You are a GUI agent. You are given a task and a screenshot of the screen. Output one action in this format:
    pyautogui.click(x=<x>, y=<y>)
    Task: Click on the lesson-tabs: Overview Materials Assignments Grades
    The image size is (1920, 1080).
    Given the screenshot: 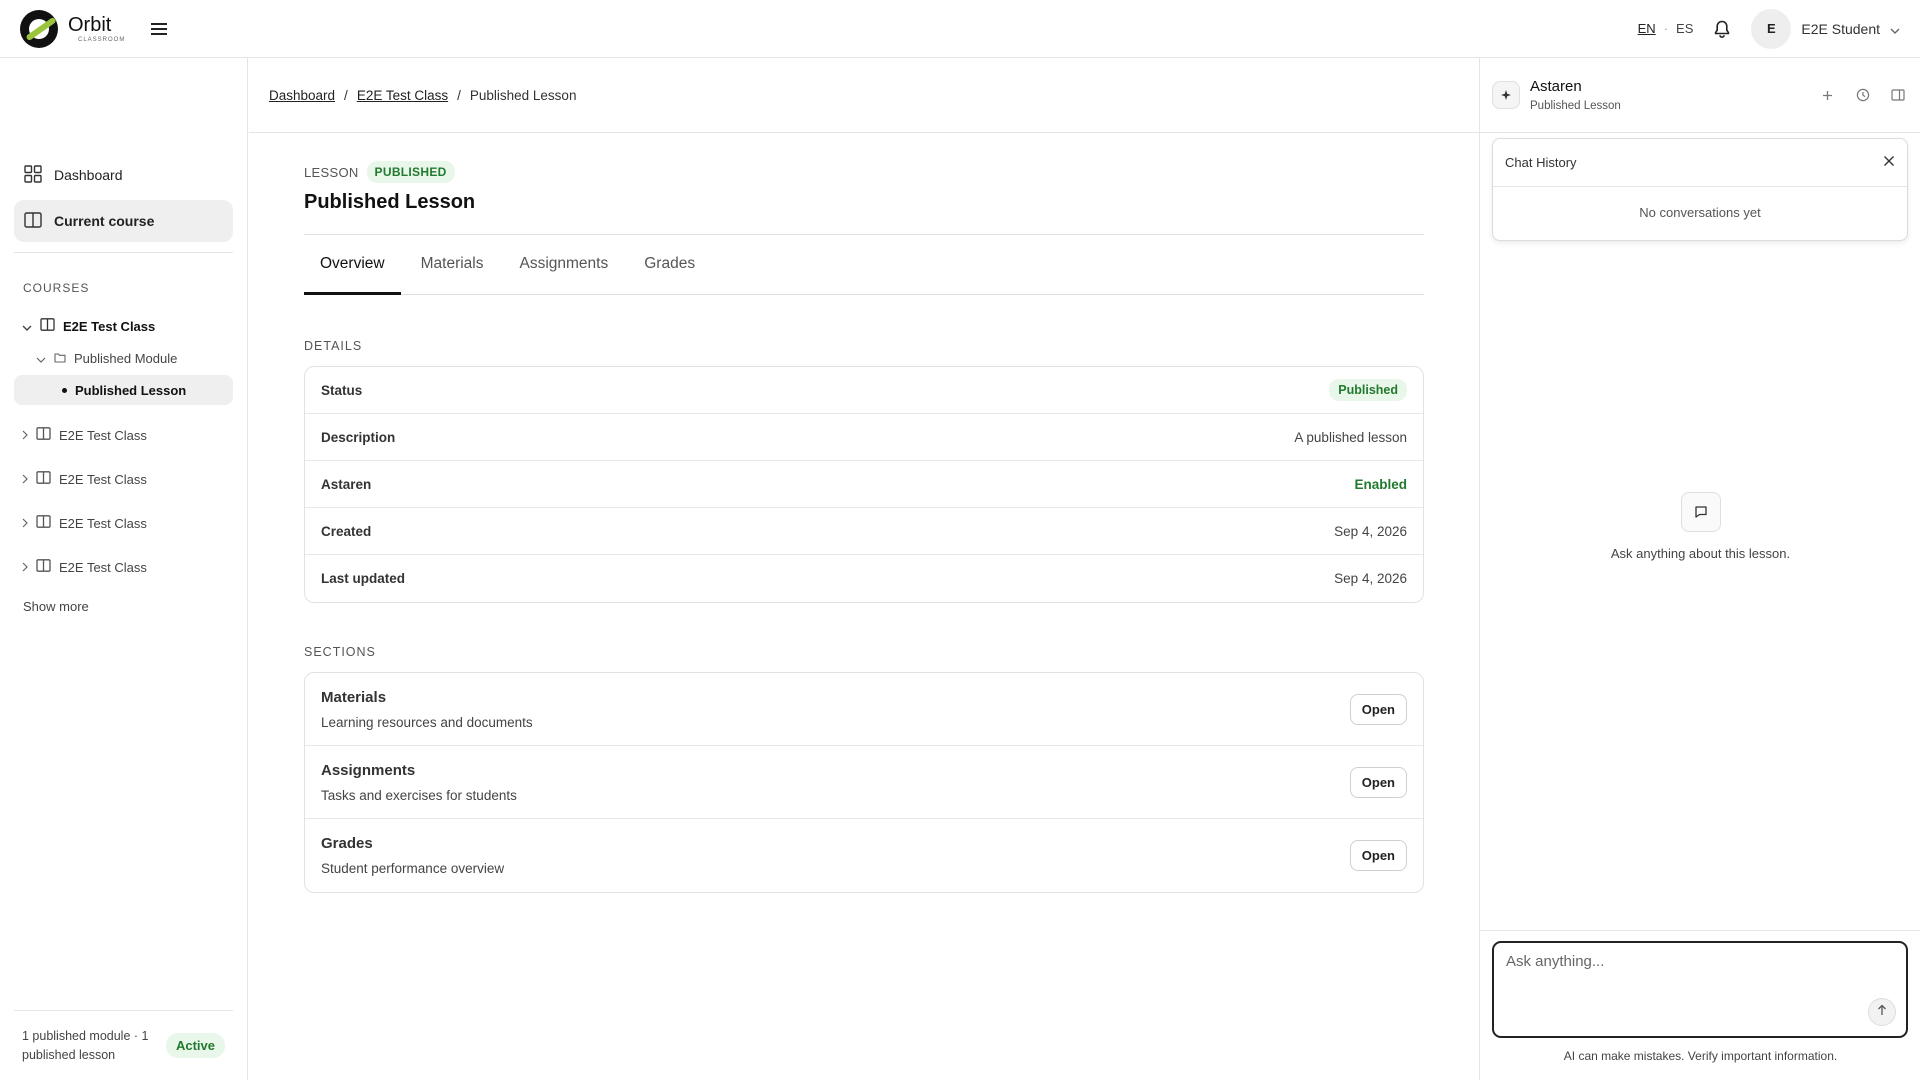 What is the action you would take?
    pyautogui.click(x=864, y=275)
    